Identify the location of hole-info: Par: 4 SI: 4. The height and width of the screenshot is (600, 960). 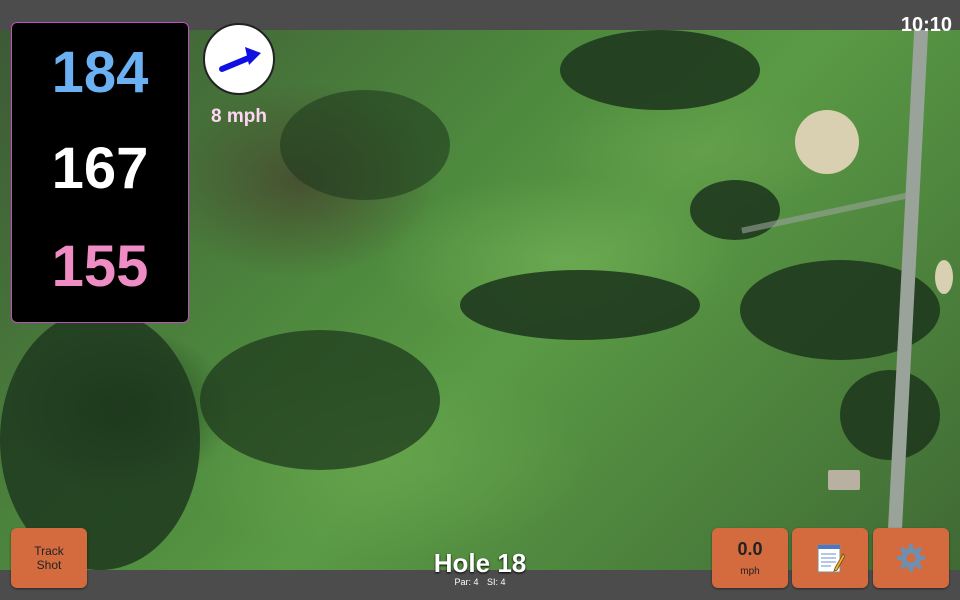
(480, 582).